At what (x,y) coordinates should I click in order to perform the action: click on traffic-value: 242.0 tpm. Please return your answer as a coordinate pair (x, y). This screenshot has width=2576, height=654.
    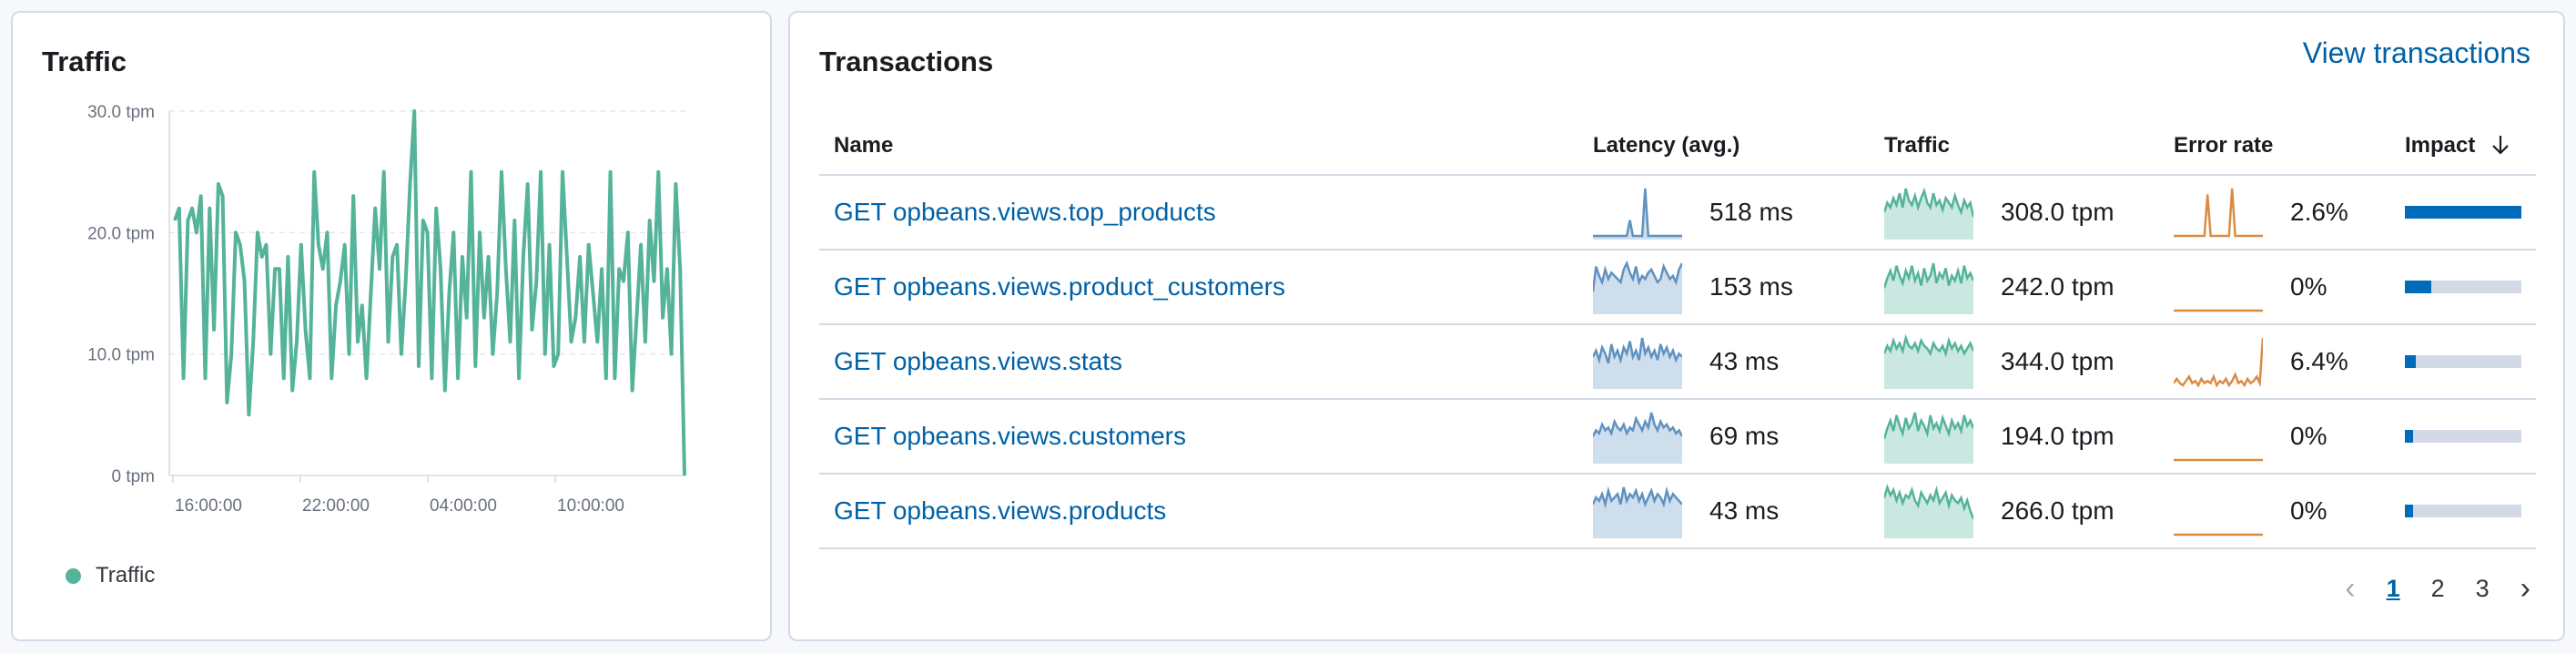
    Looking at the image, I should click on (2058, 286).